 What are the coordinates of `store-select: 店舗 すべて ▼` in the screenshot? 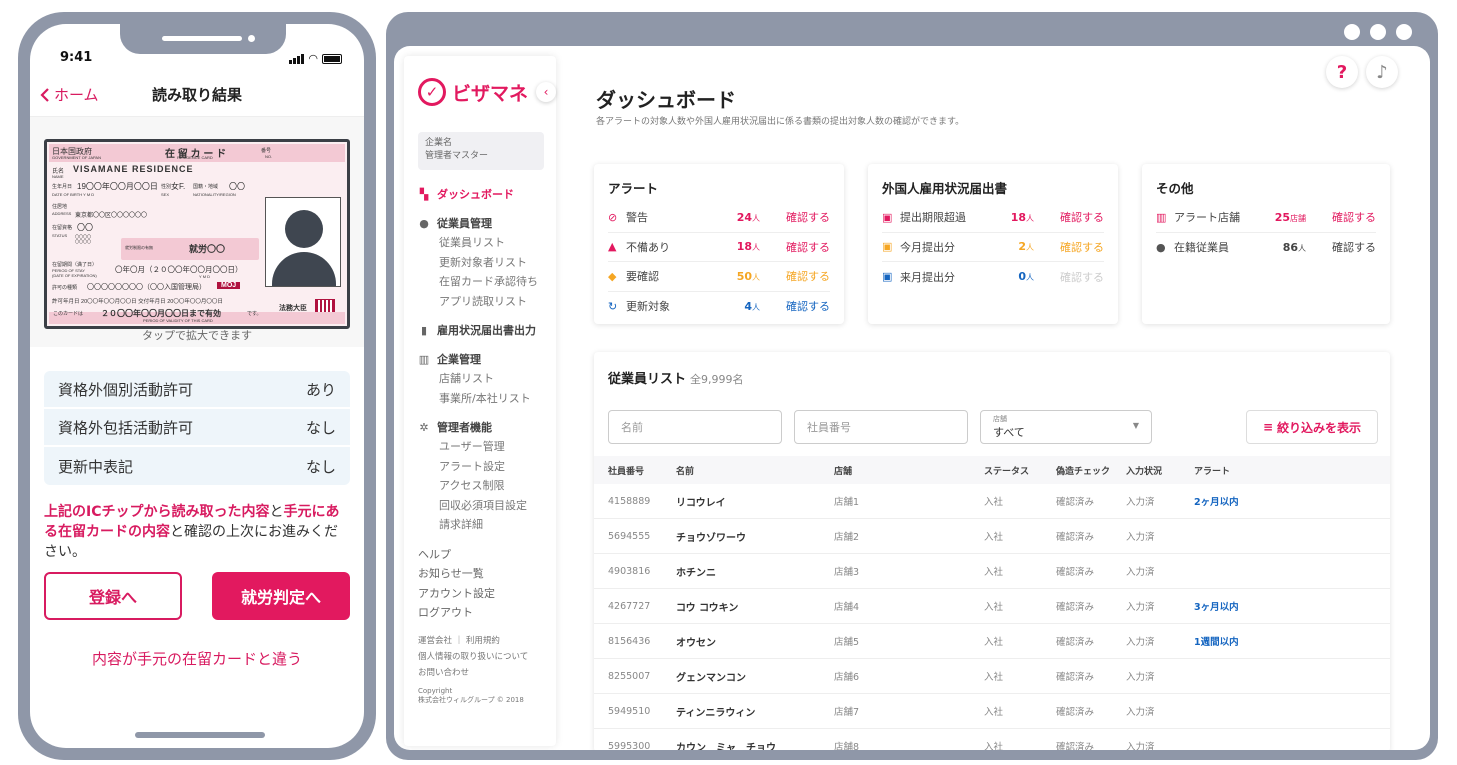 It's located at (1066, 427).